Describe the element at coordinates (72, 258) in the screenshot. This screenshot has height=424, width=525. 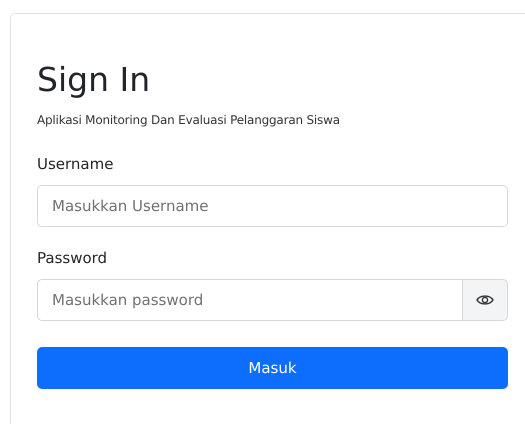
I see `field-label: Password` at that location.